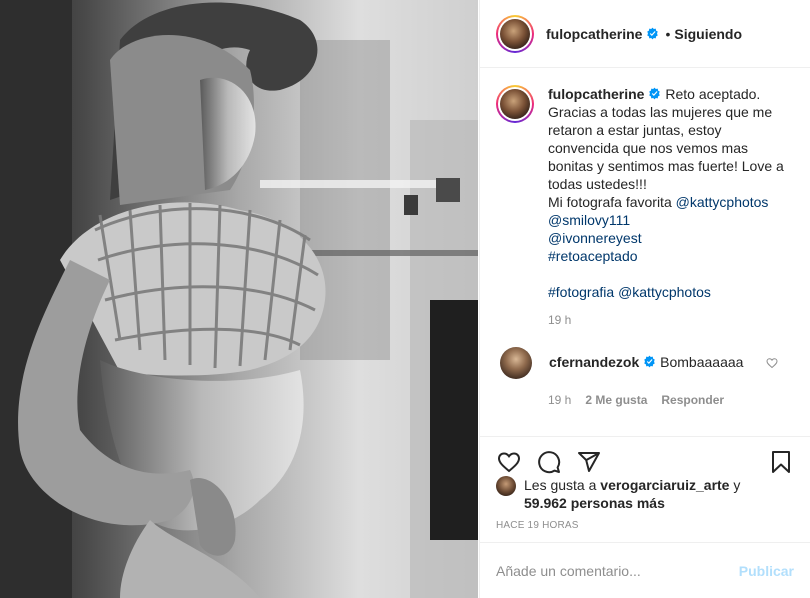  I want to click on like-button, so click(509, 462).